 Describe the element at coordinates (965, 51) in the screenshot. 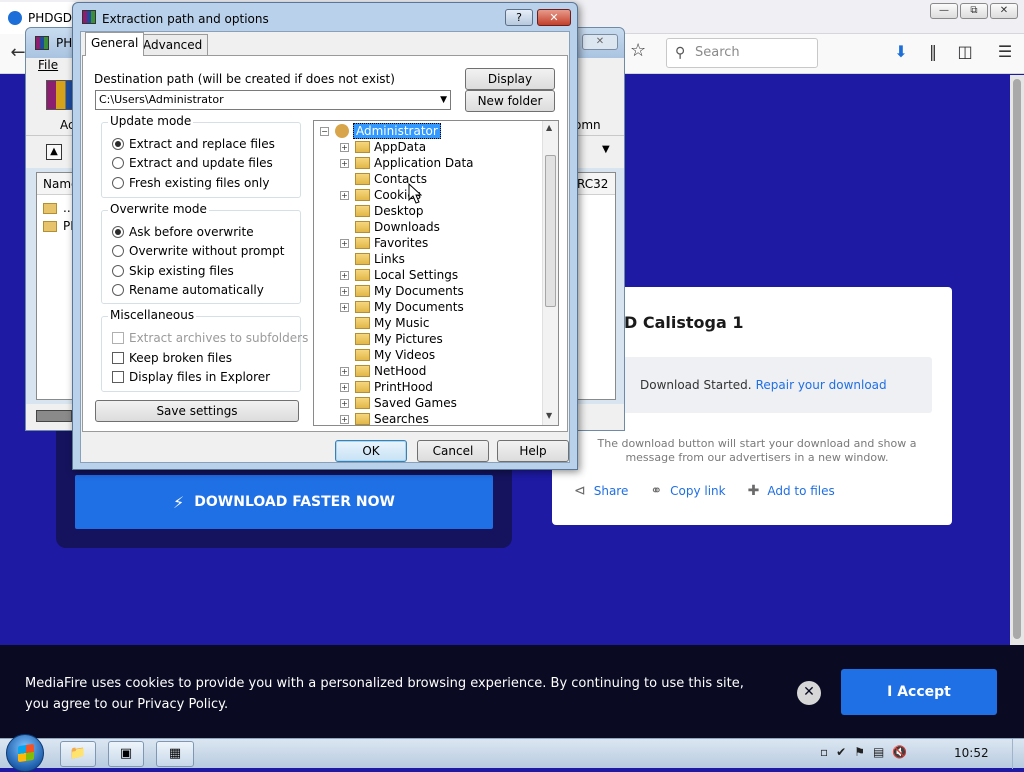

I see `sidebar-icon: ◫` at that location.